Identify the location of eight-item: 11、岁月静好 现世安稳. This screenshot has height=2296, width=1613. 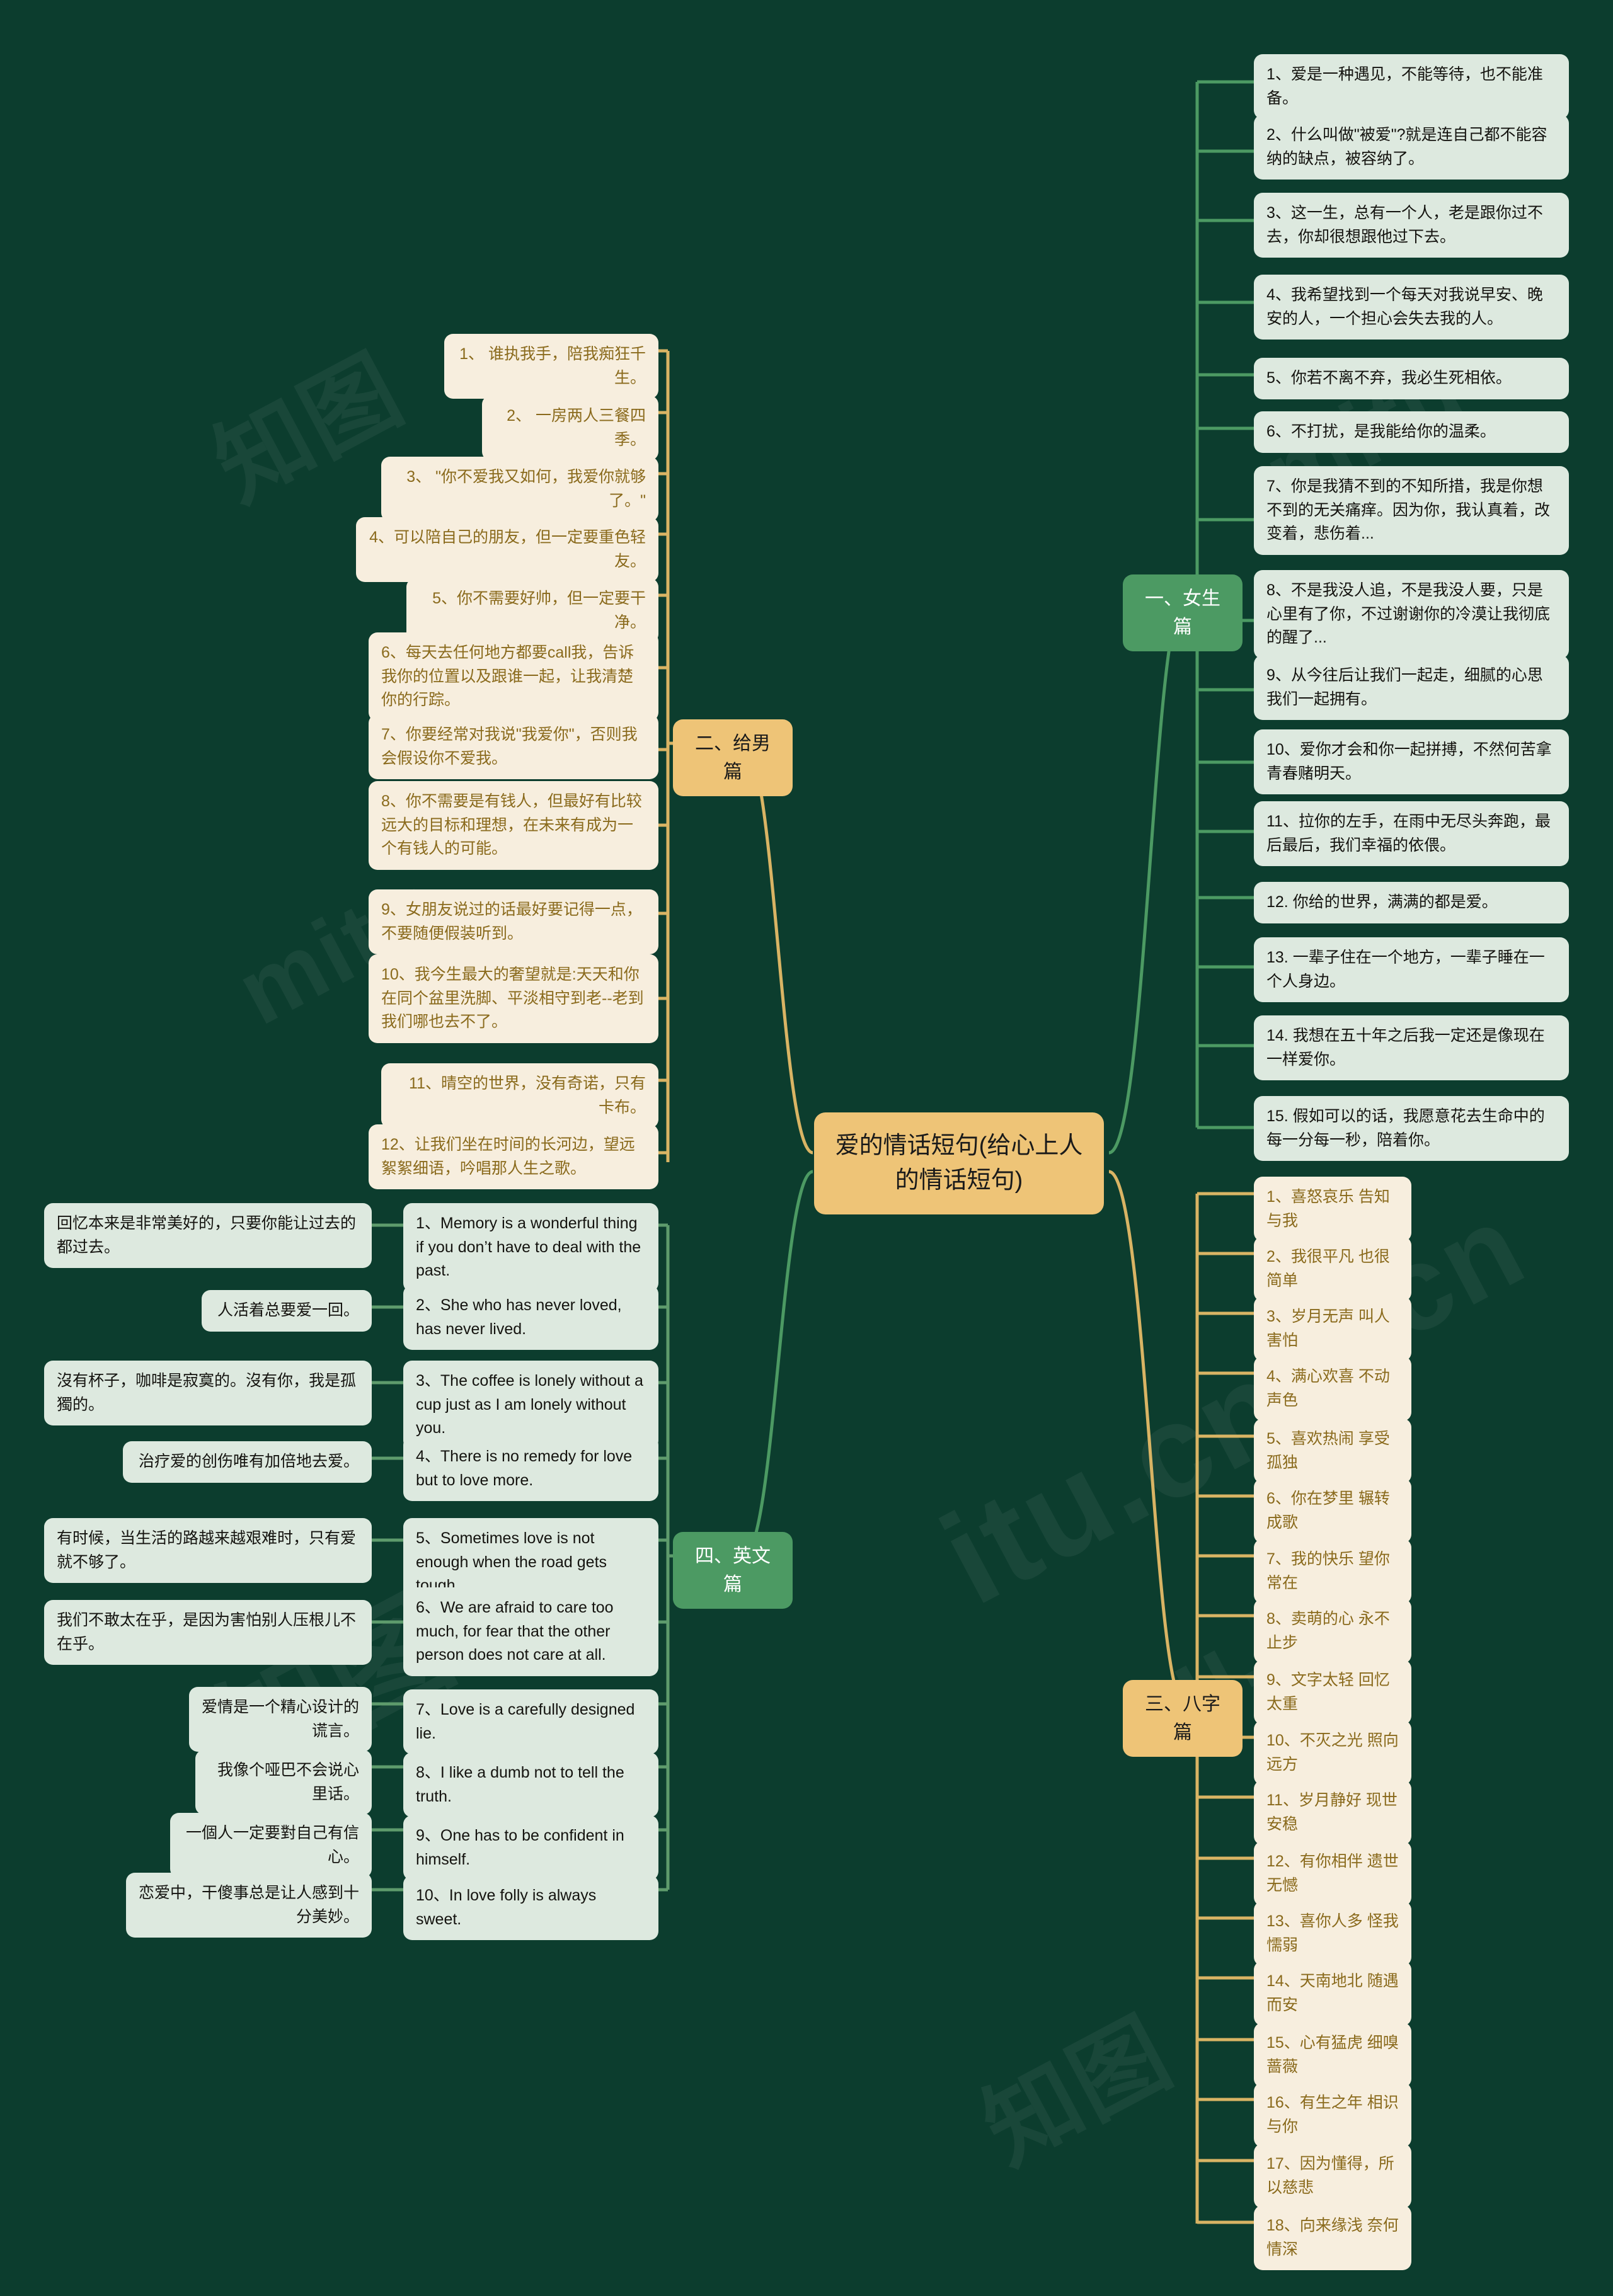
(1333, 1812).